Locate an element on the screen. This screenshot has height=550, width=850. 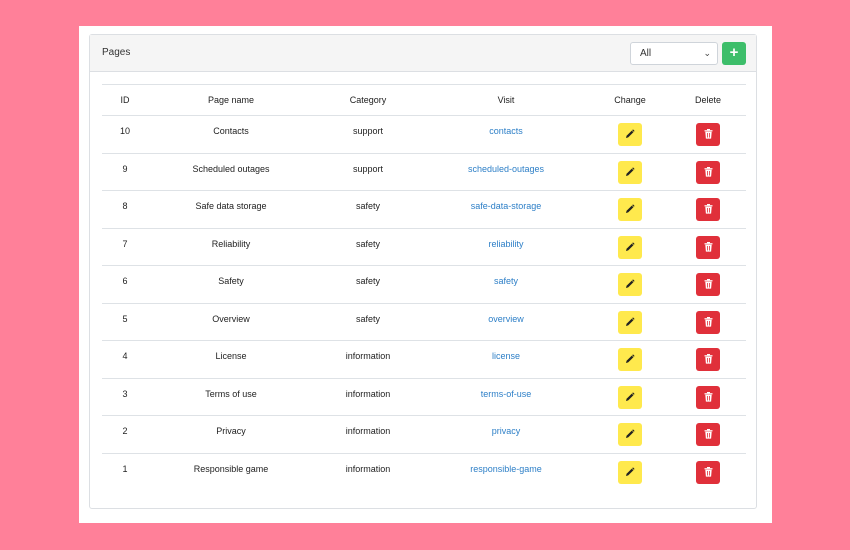
visit-link: license is located at coordinates (506, 351).